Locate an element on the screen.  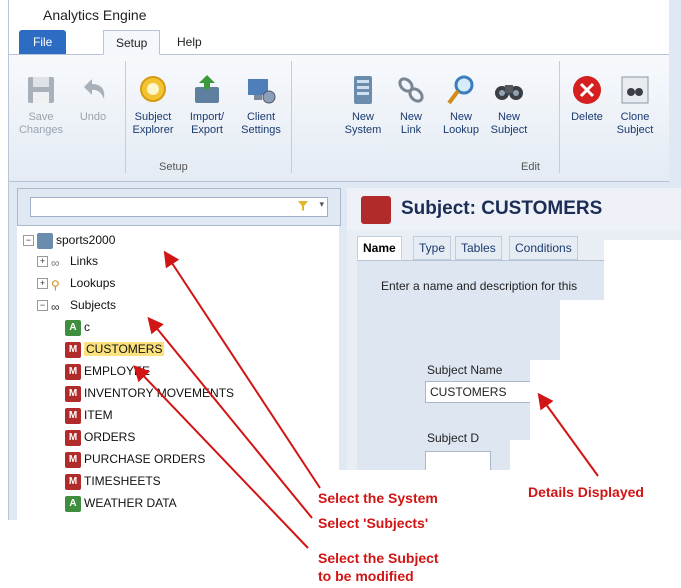
arrow-system is located at coordinates (242, 369).